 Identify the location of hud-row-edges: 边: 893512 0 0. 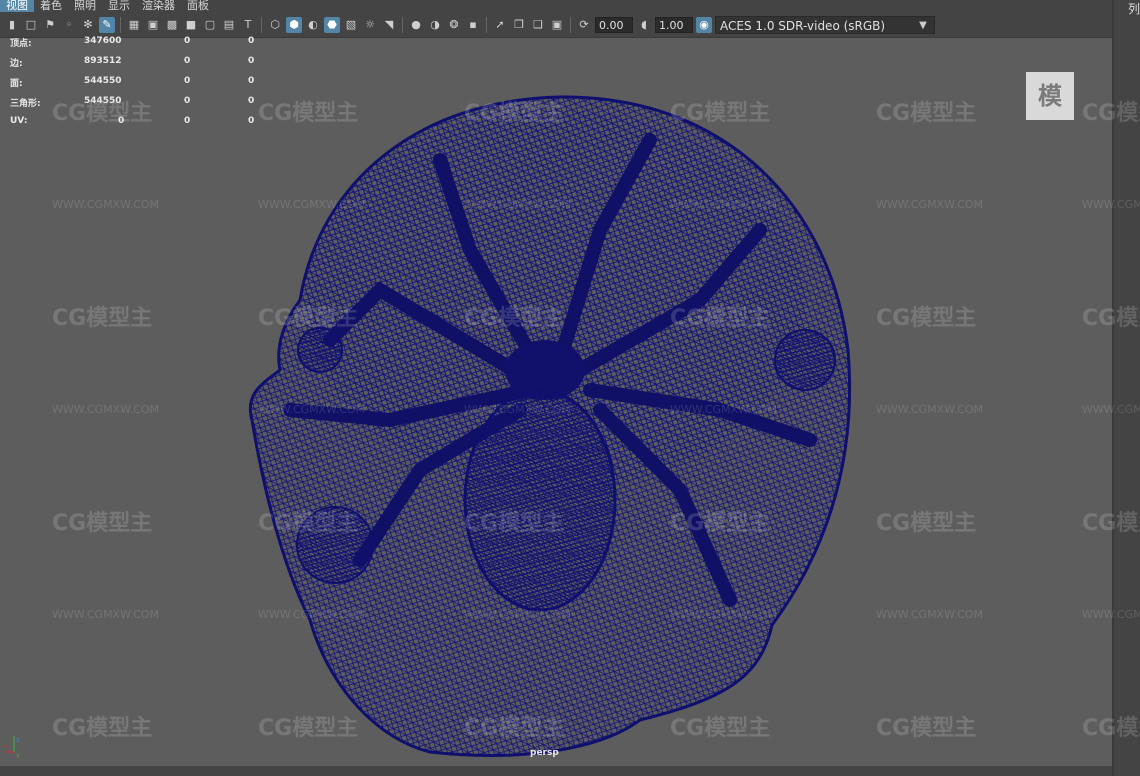
(140, 66).